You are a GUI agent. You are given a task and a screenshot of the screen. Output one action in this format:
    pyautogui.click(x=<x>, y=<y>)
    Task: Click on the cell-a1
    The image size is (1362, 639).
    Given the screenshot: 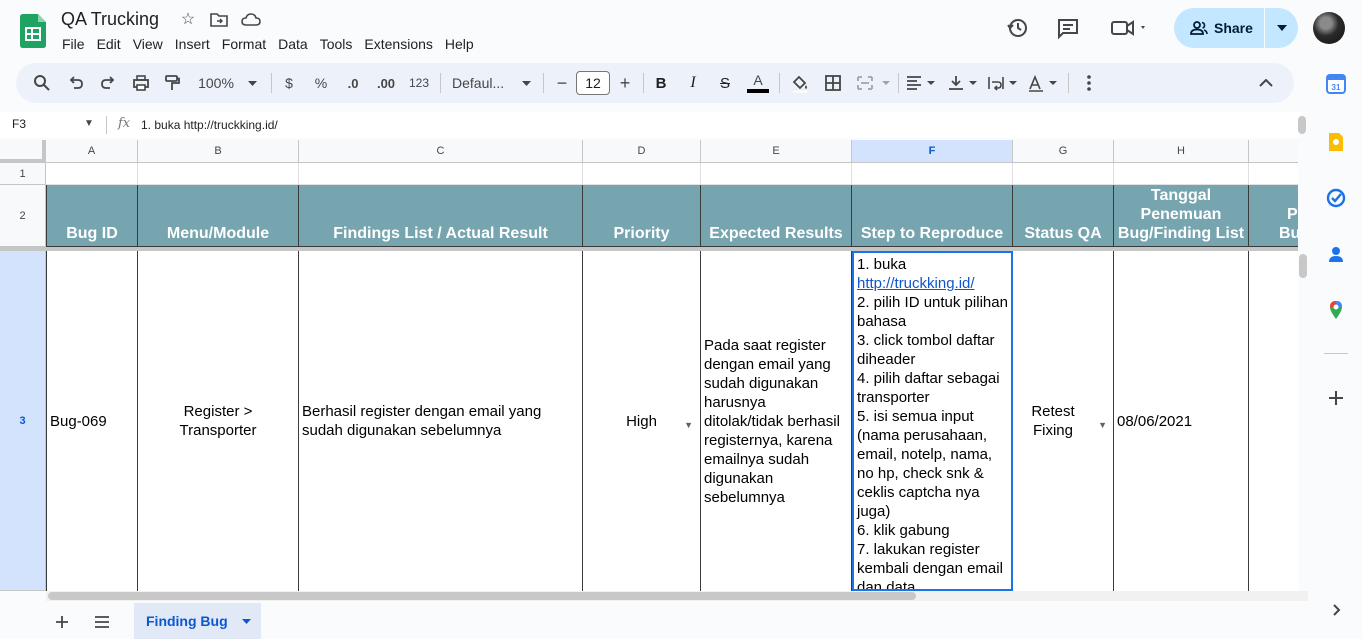 What is the action you would take?
    pyautogui.click(x=92, y=174)
    